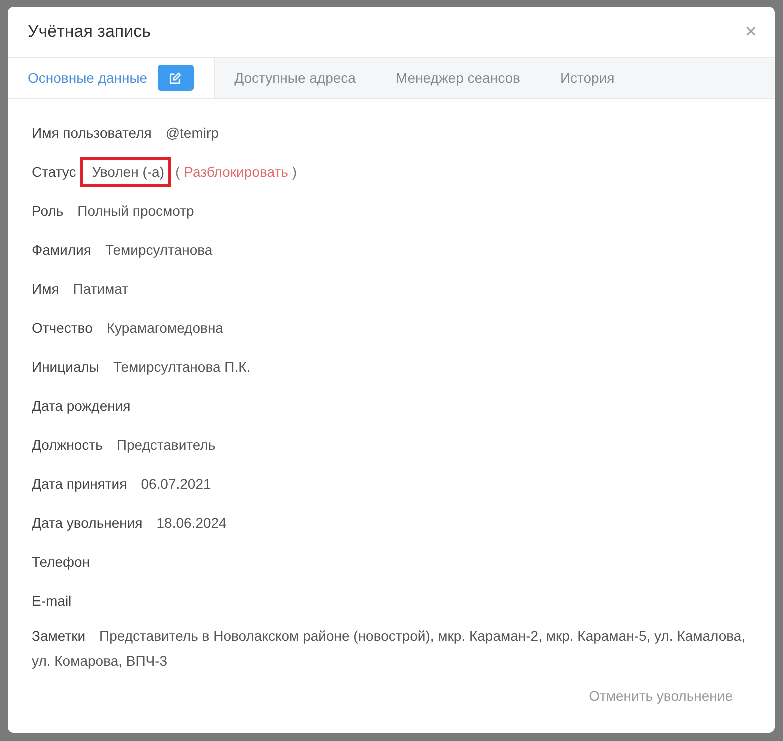 The width and height of the screenshot is (783, 741). Describe the element at coordinates (182, 367) in the screenshot. I see `field-value: Темирсултанова П.К.` at that location.